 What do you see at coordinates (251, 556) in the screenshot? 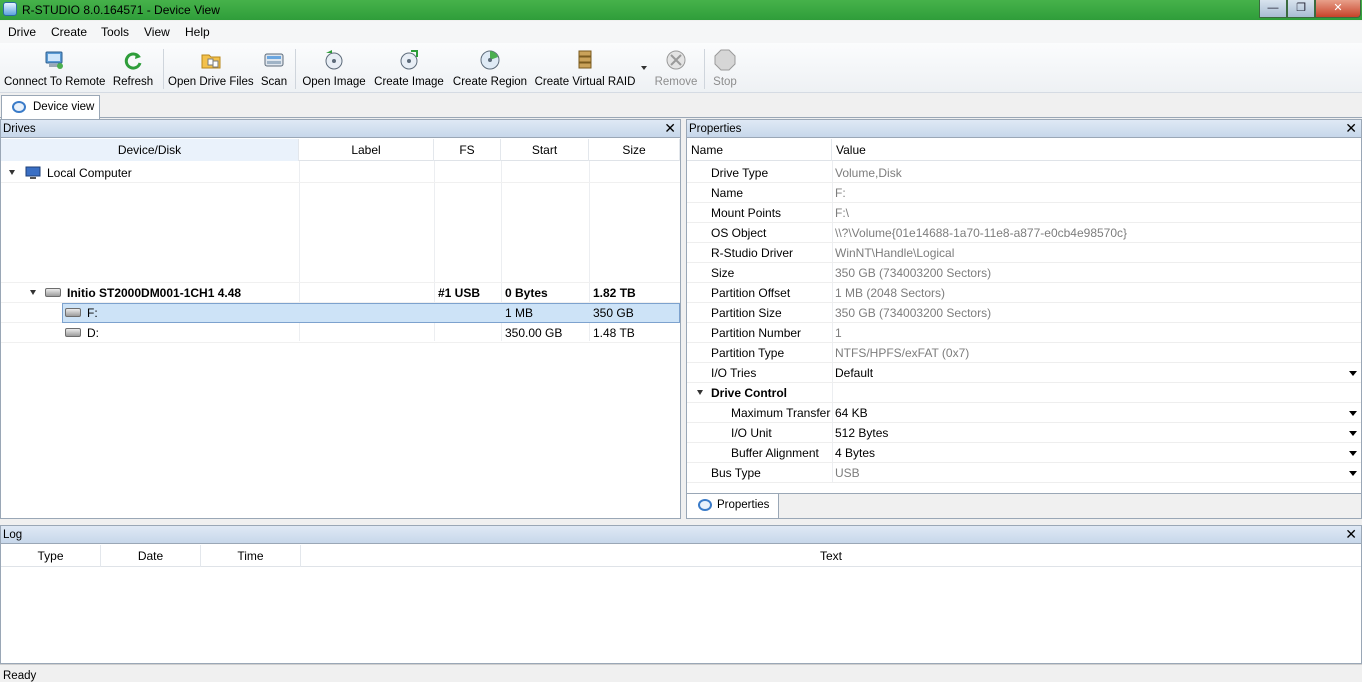
I see `column-time: Time` at bounding box center [251, 556].